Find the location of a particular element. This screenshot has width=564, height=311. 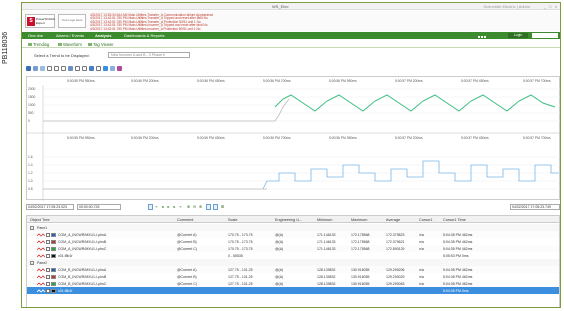

pen-cursor1: n/a is located at coordinates (421, 234).